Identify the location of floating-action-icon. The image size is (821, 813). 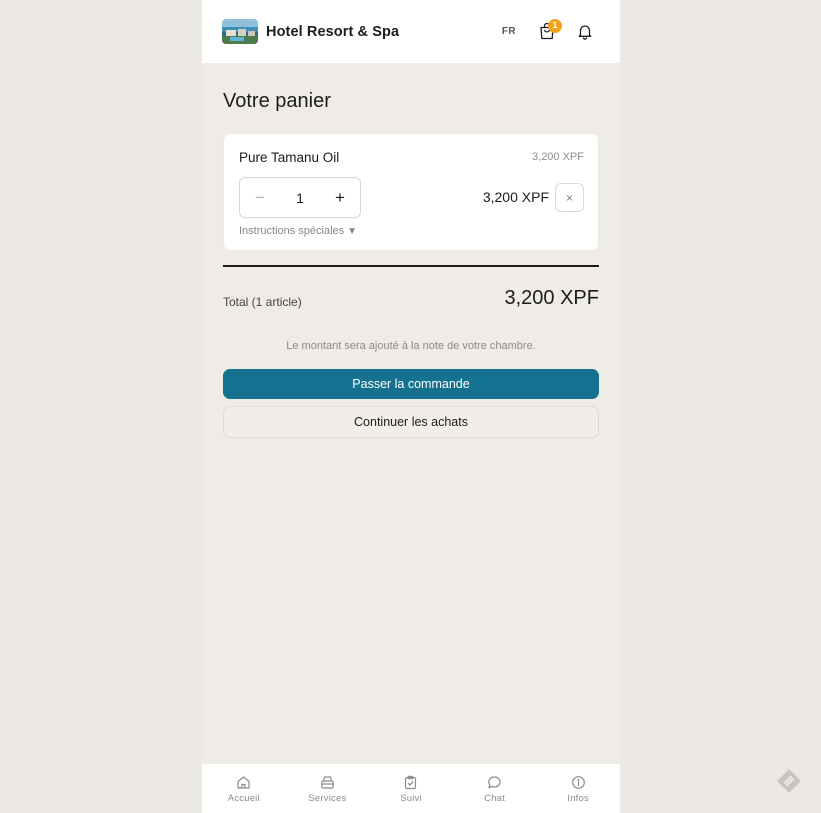
(789, 781).